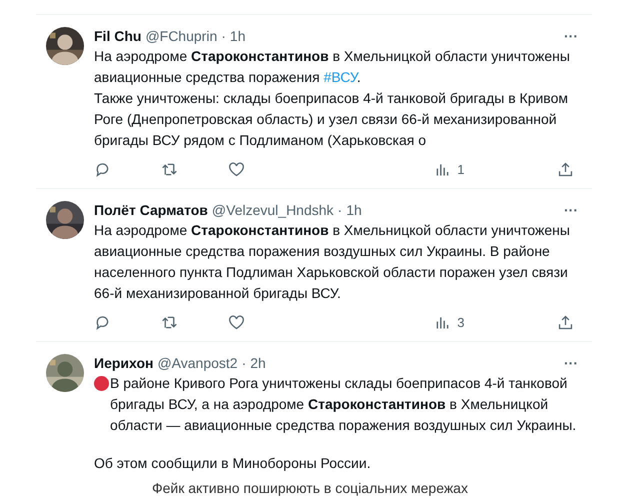  I want to click on caption-text: Фейк активно поширюють в соціальних мережах, so click(310, 488).